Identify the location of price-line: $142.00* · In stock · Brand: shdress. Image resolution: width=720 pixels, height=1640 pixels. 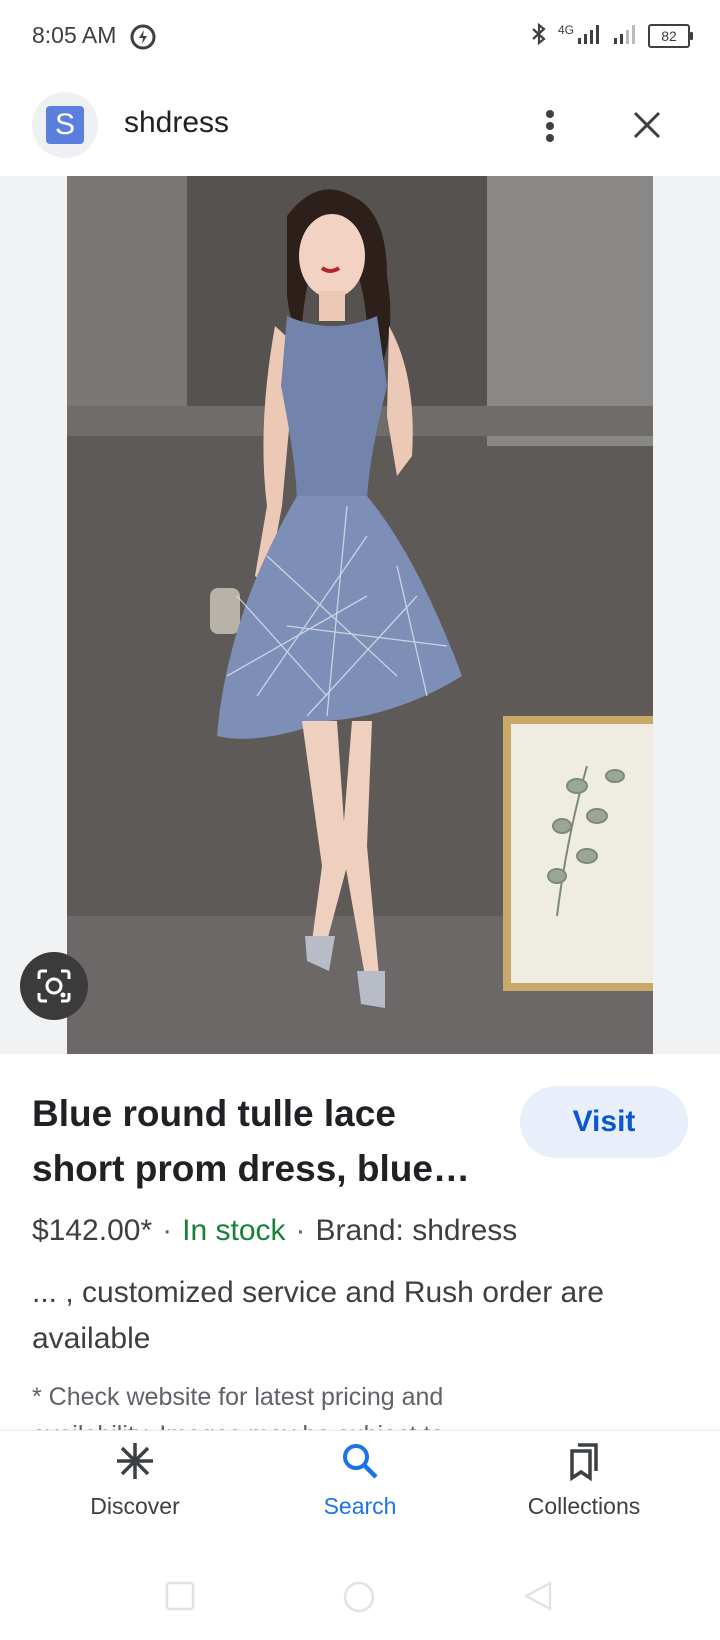
(274, 1231).